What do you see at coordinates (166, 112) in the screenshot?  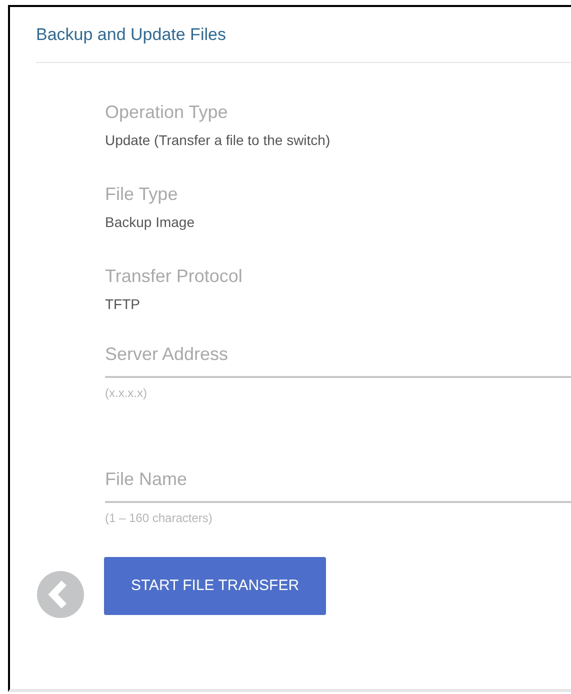 I see `field-label: Operation Type` at bounding box center [166, 112].